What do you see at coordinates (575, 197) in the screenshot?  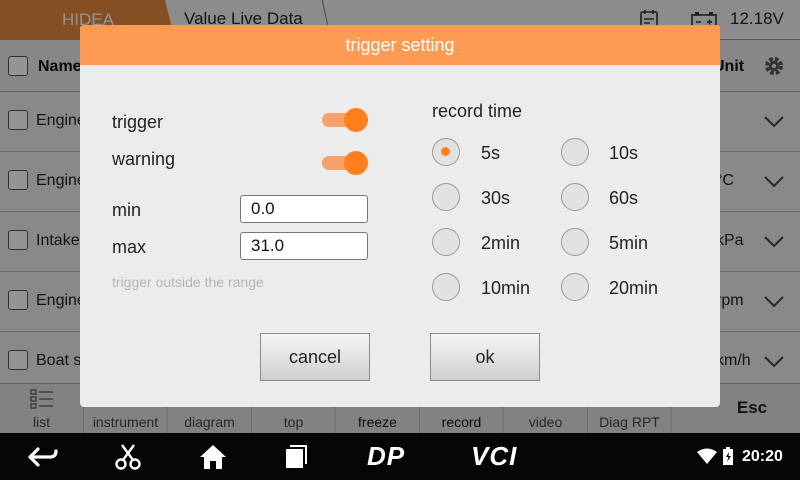 I see `radio-60s` at bounding box center [575, 197].